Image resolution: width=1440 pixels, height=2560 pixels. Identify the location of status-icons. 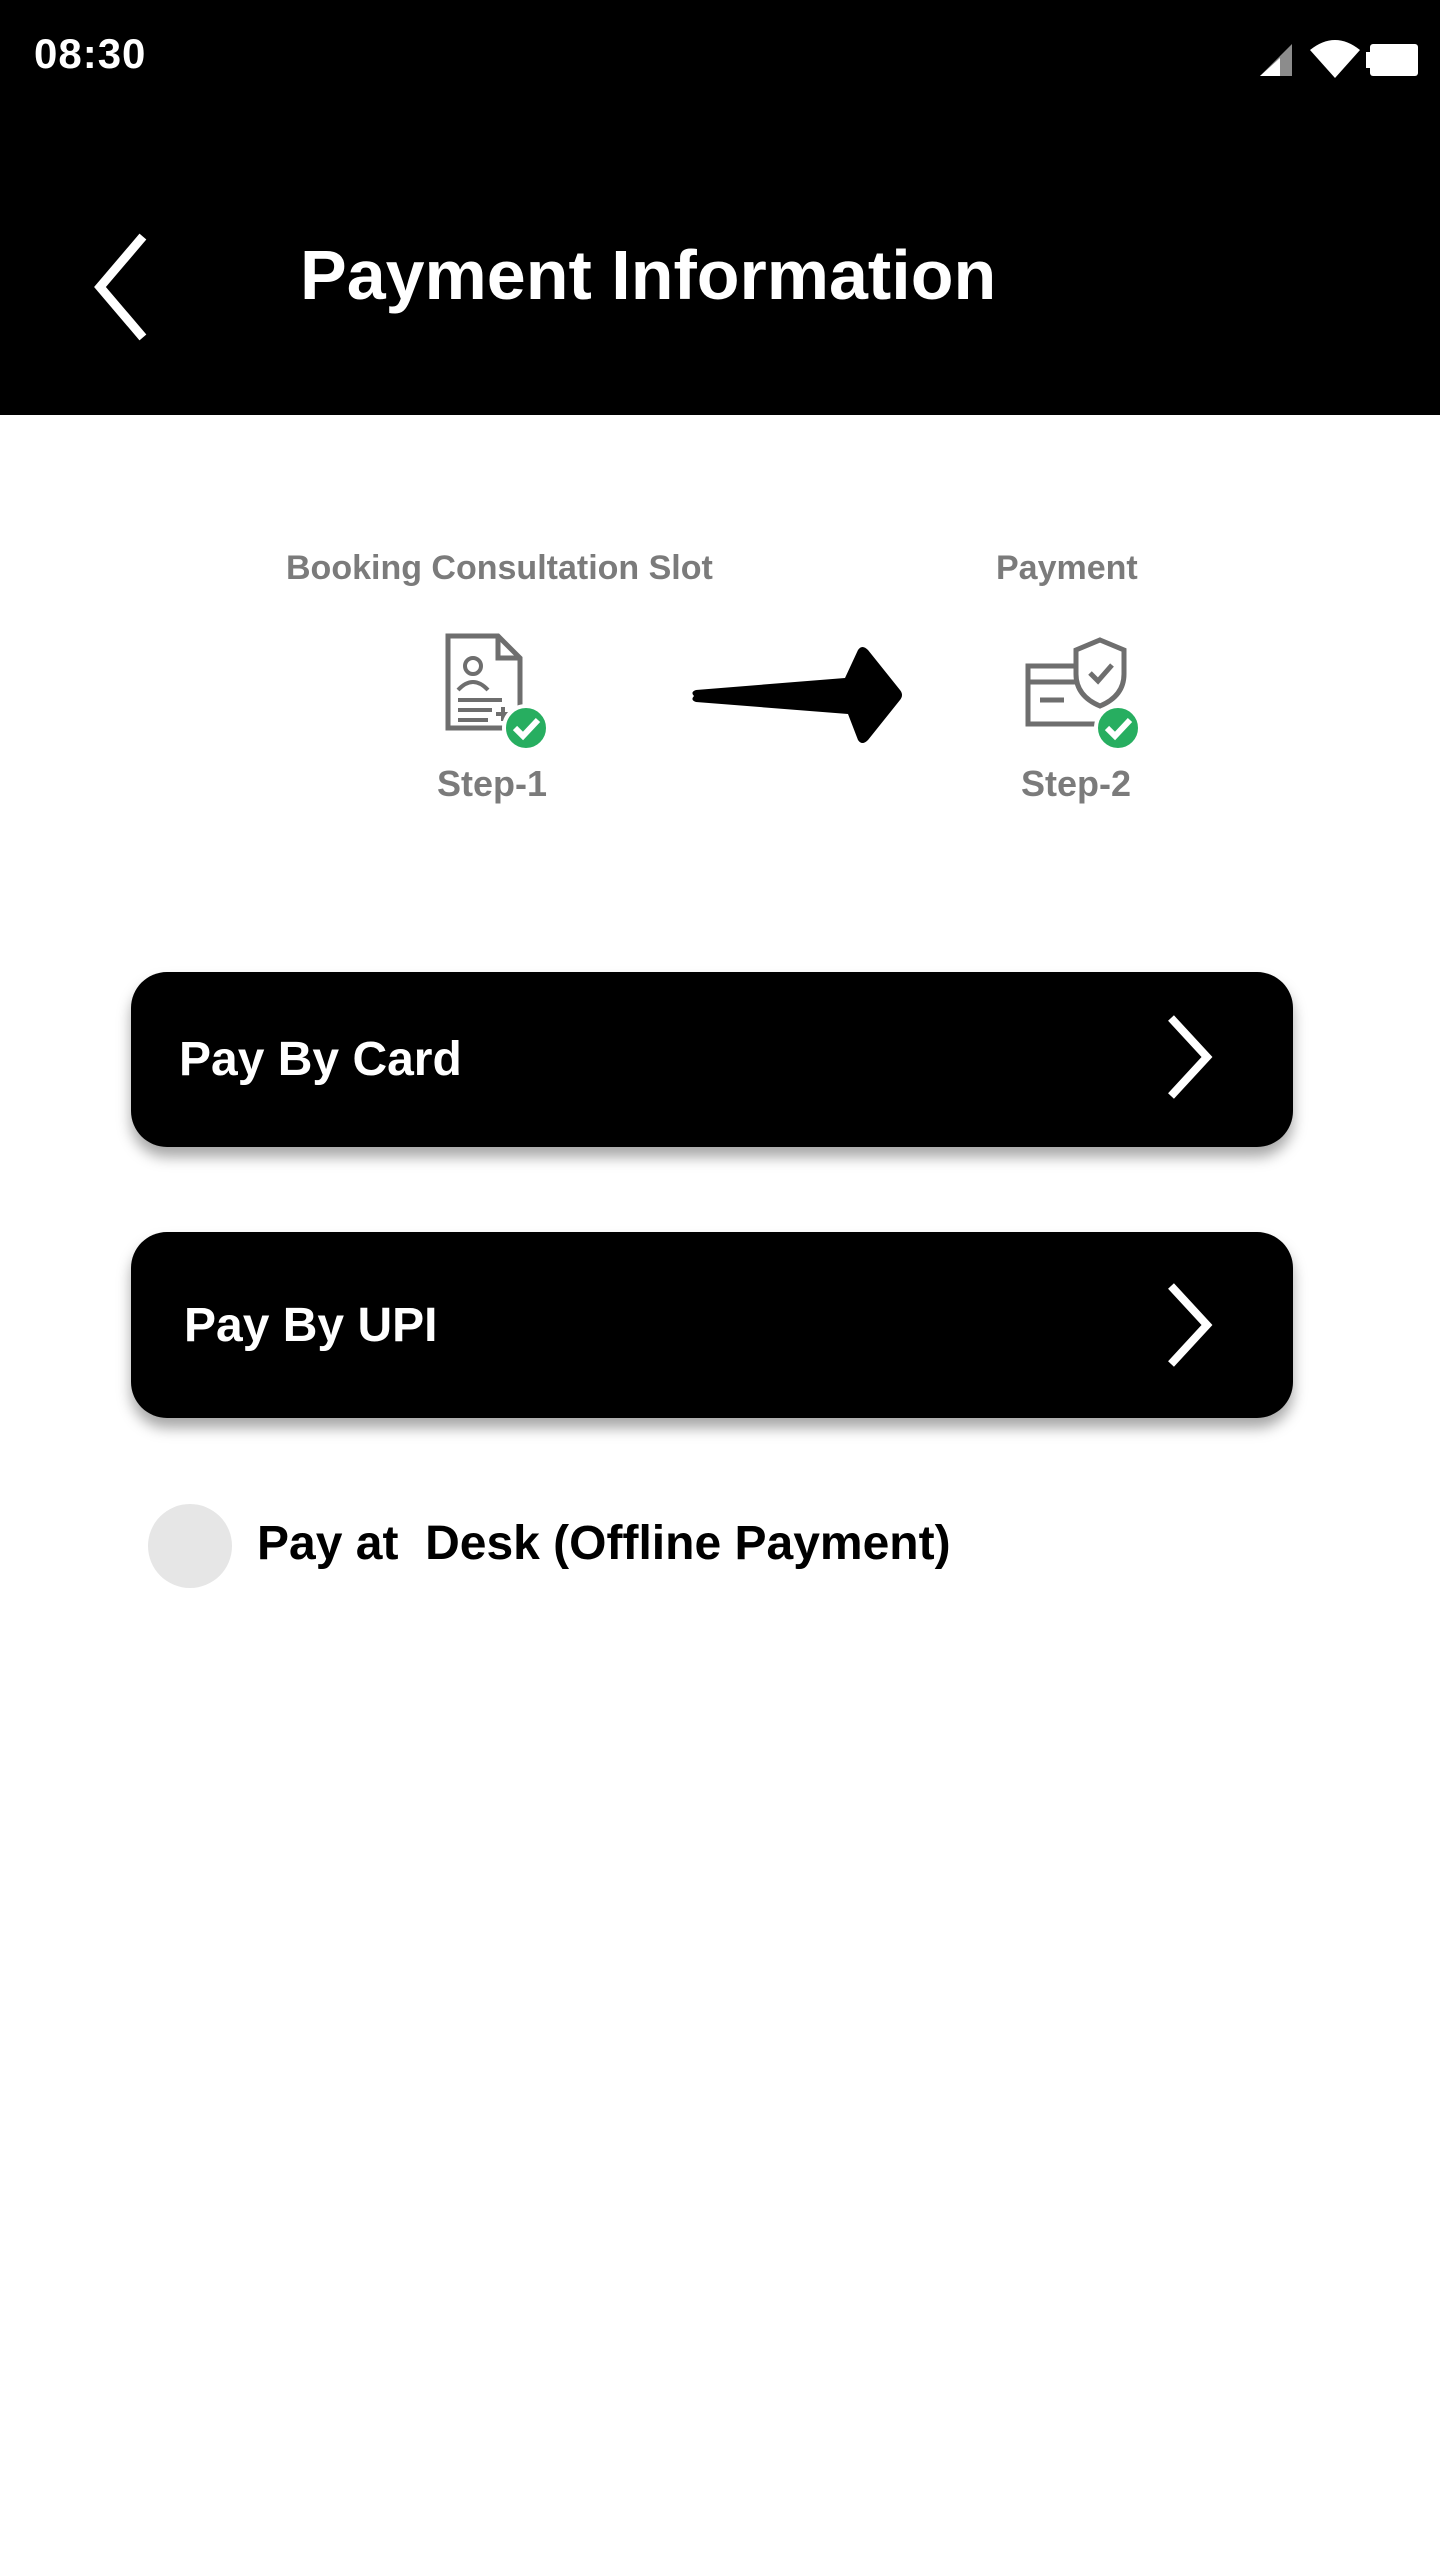
(1339, 59).